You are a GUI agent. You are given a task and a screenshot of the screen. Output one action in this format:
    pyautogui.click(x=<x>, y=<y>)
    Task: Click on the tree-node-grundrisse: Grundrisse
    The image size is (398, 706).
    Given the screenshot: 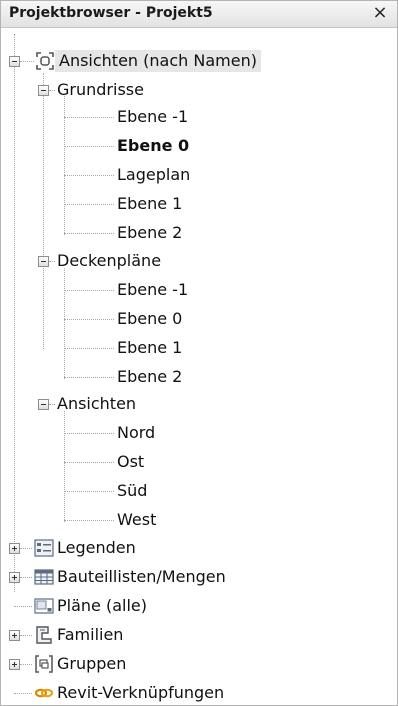 What is the action you would take?
    pyautogui.click(x=100, y=90)
    